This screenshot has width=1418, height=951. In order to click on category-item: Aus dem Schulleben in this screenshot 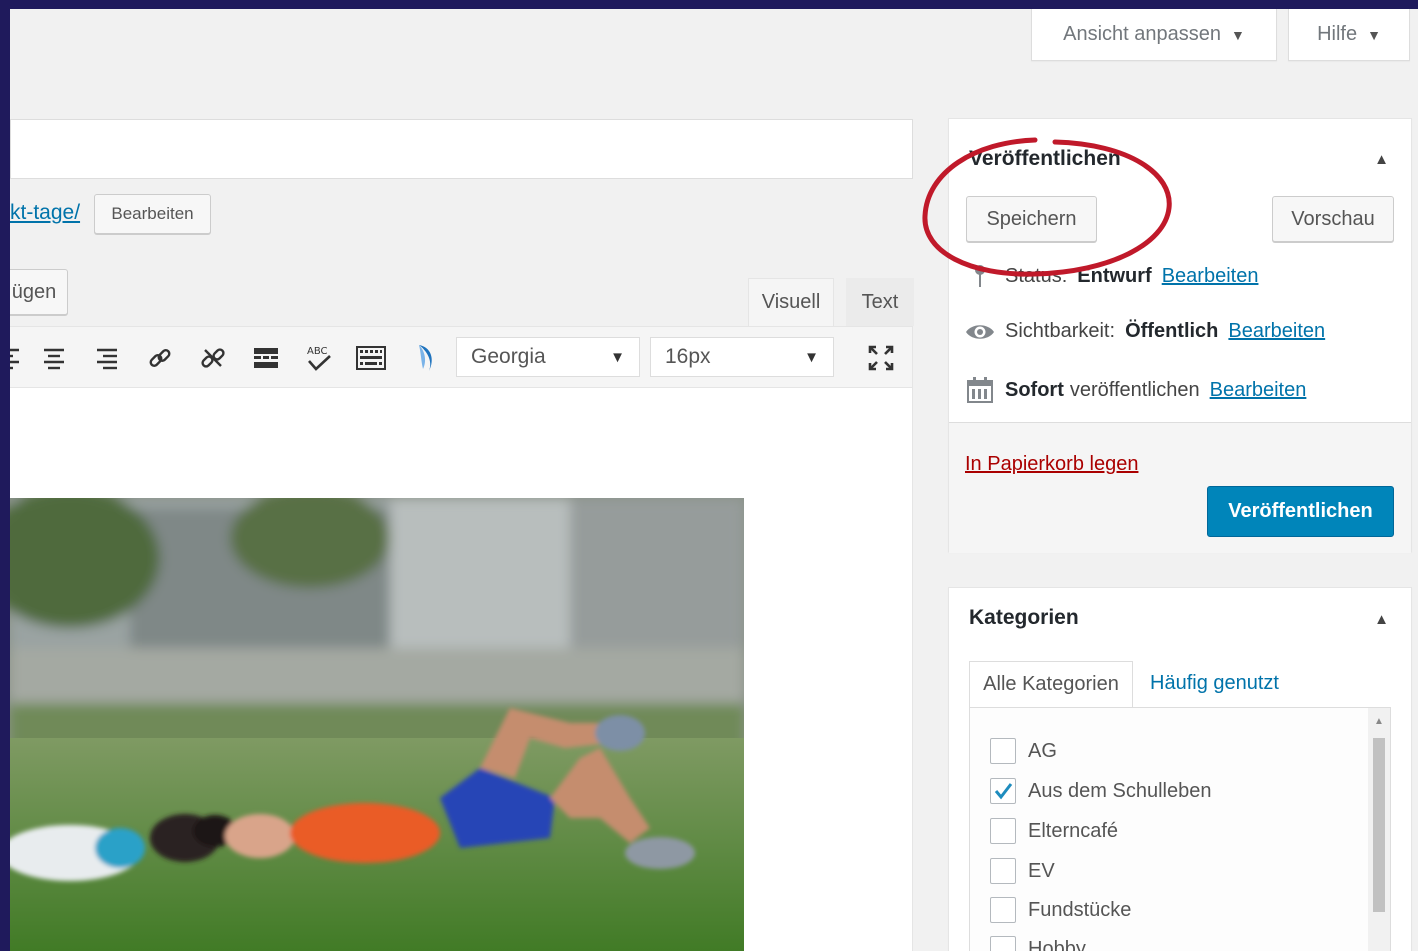, I will do `click(1100, 791)`.